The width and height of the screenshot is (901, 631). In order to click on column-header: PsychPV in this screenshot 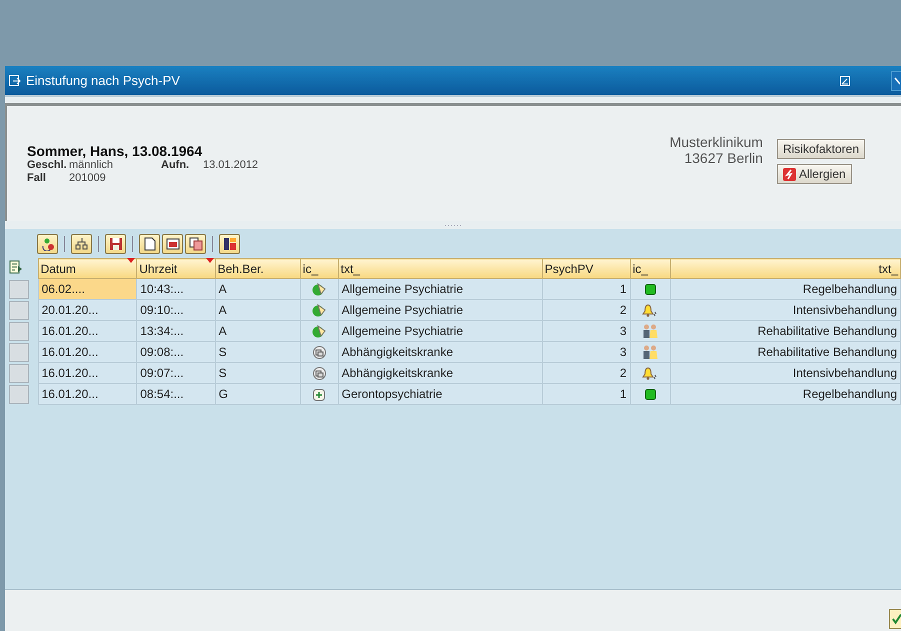, I will do `click(586, 268)`.